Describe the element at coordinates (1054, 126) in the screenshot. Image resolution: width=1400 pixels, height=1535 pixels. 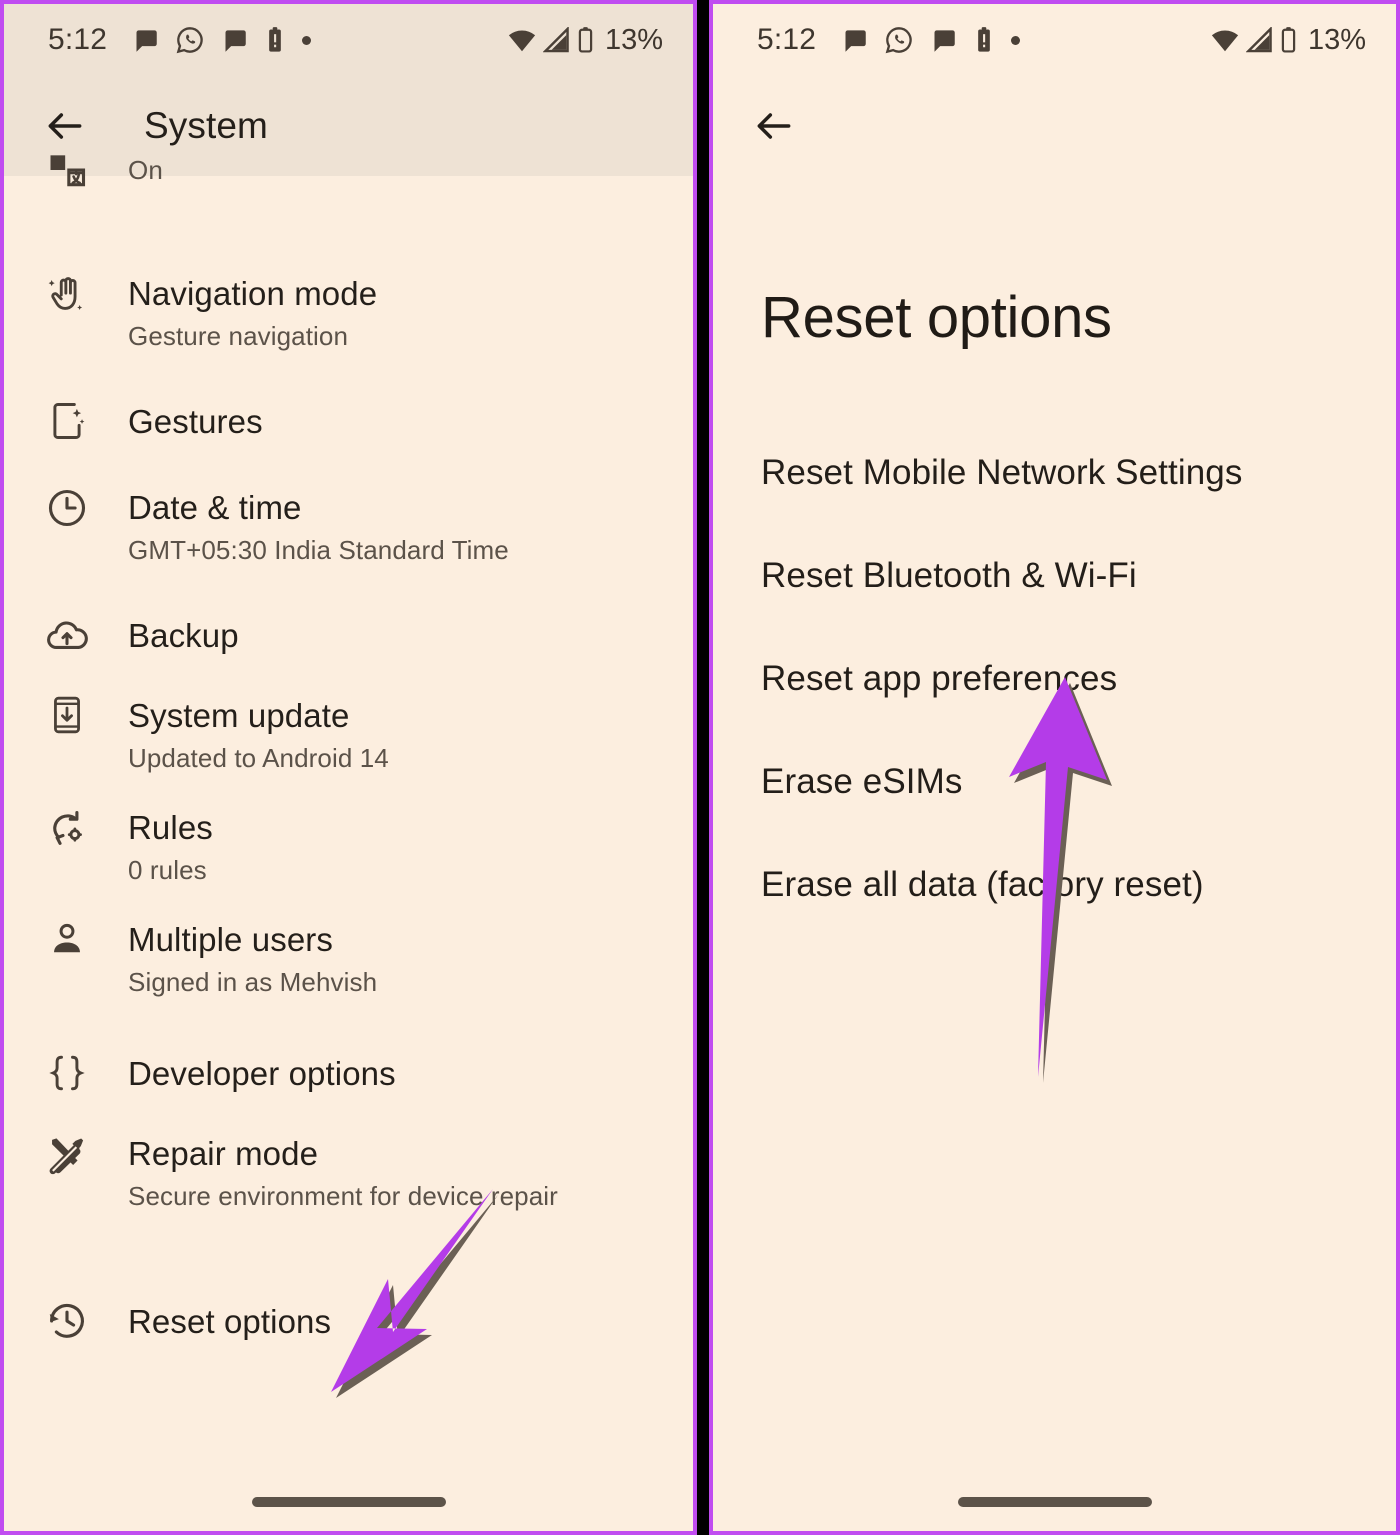
I see `app-bar` at that location.